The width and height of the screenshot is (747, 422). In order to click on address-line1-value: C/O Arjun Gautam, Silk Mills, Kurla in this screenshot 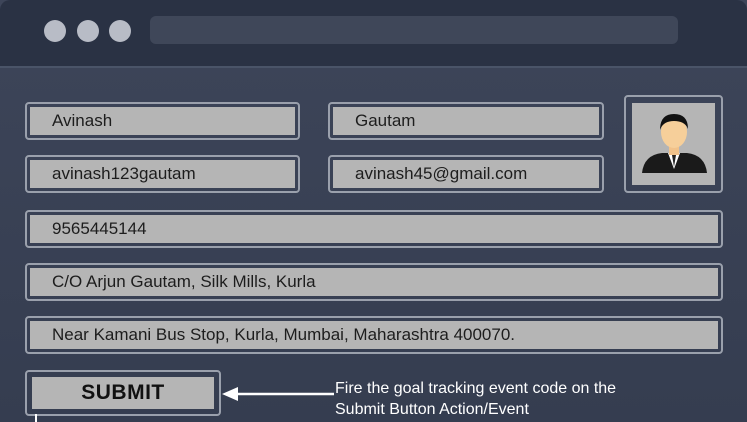, I will do `click(374, 282)`.